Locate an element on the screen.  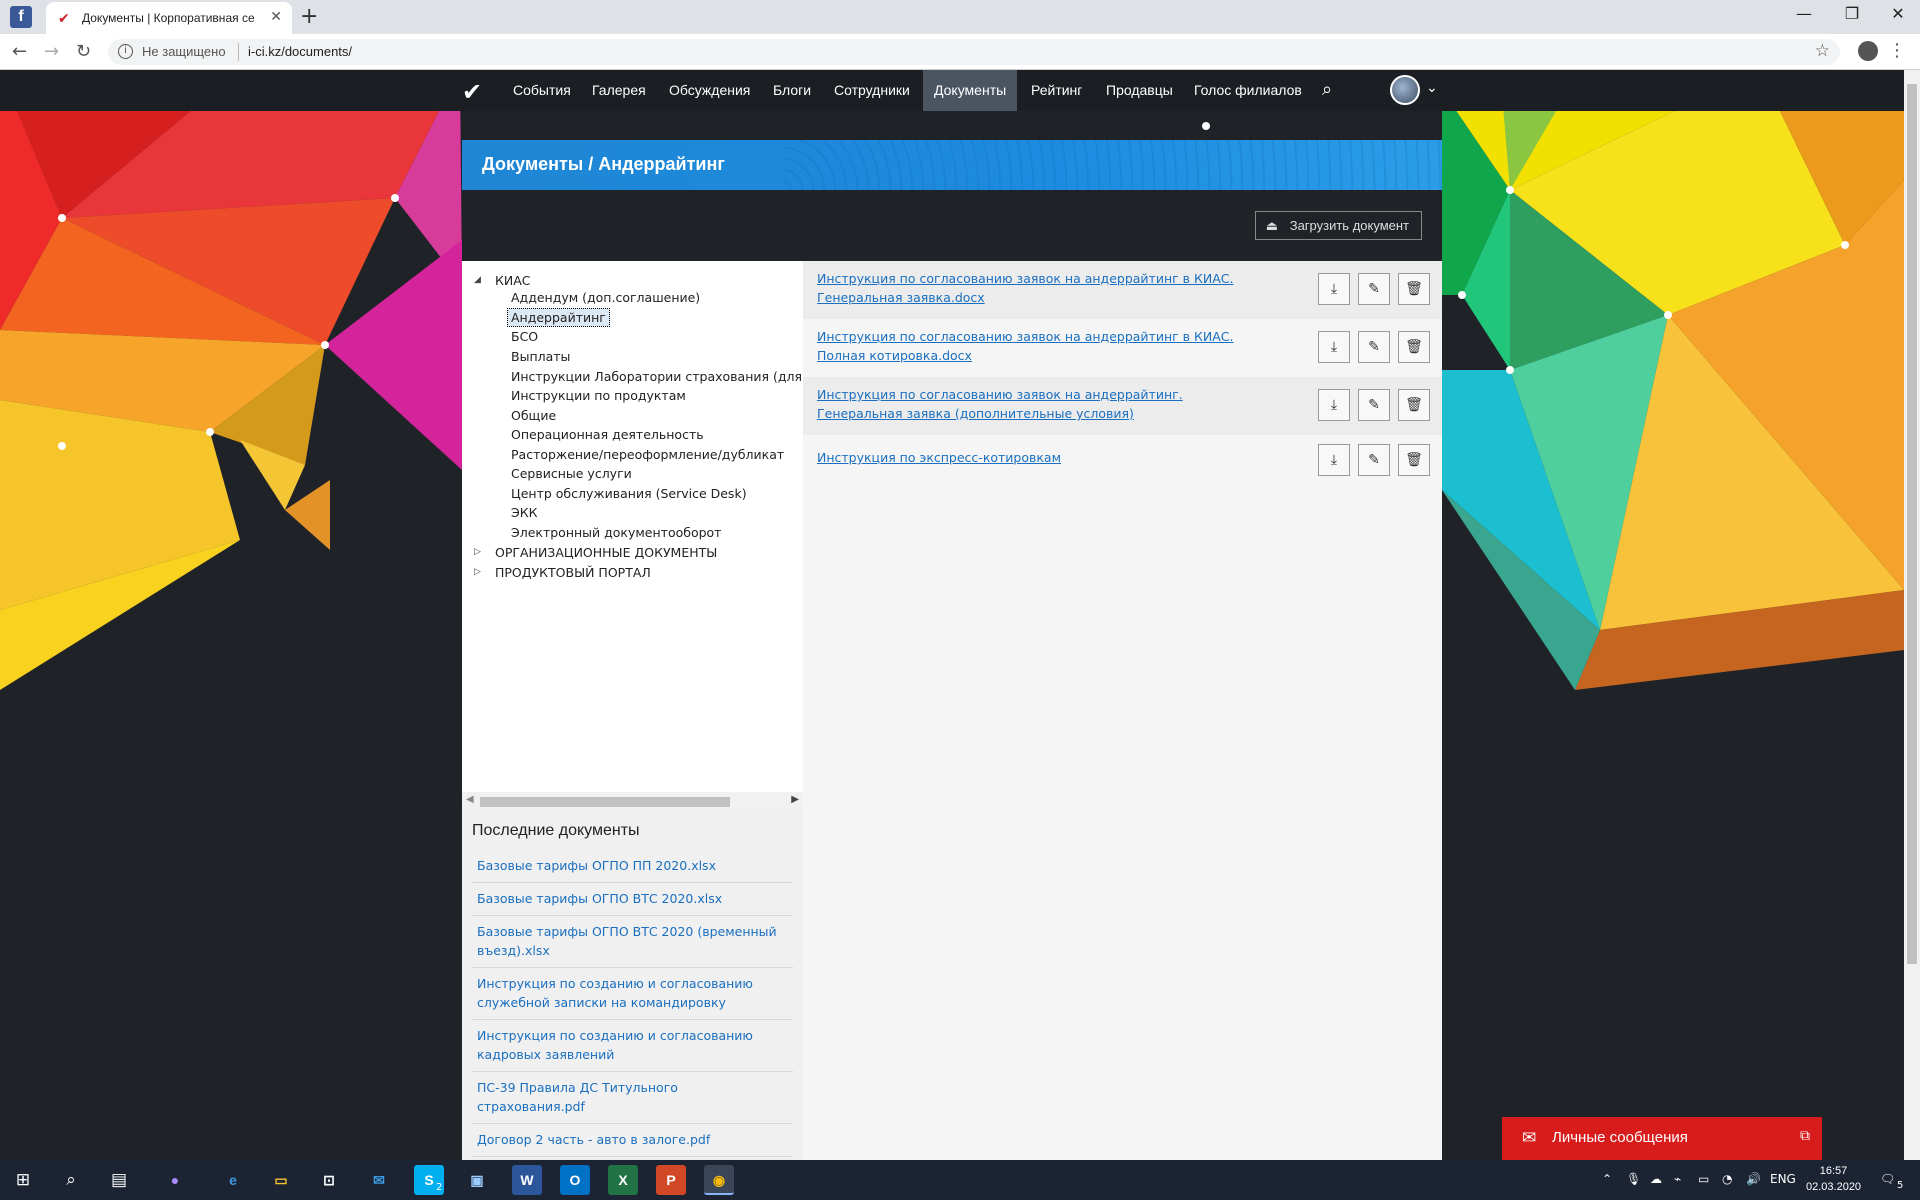
forward-icon: → is located at coordinates (51, 51).